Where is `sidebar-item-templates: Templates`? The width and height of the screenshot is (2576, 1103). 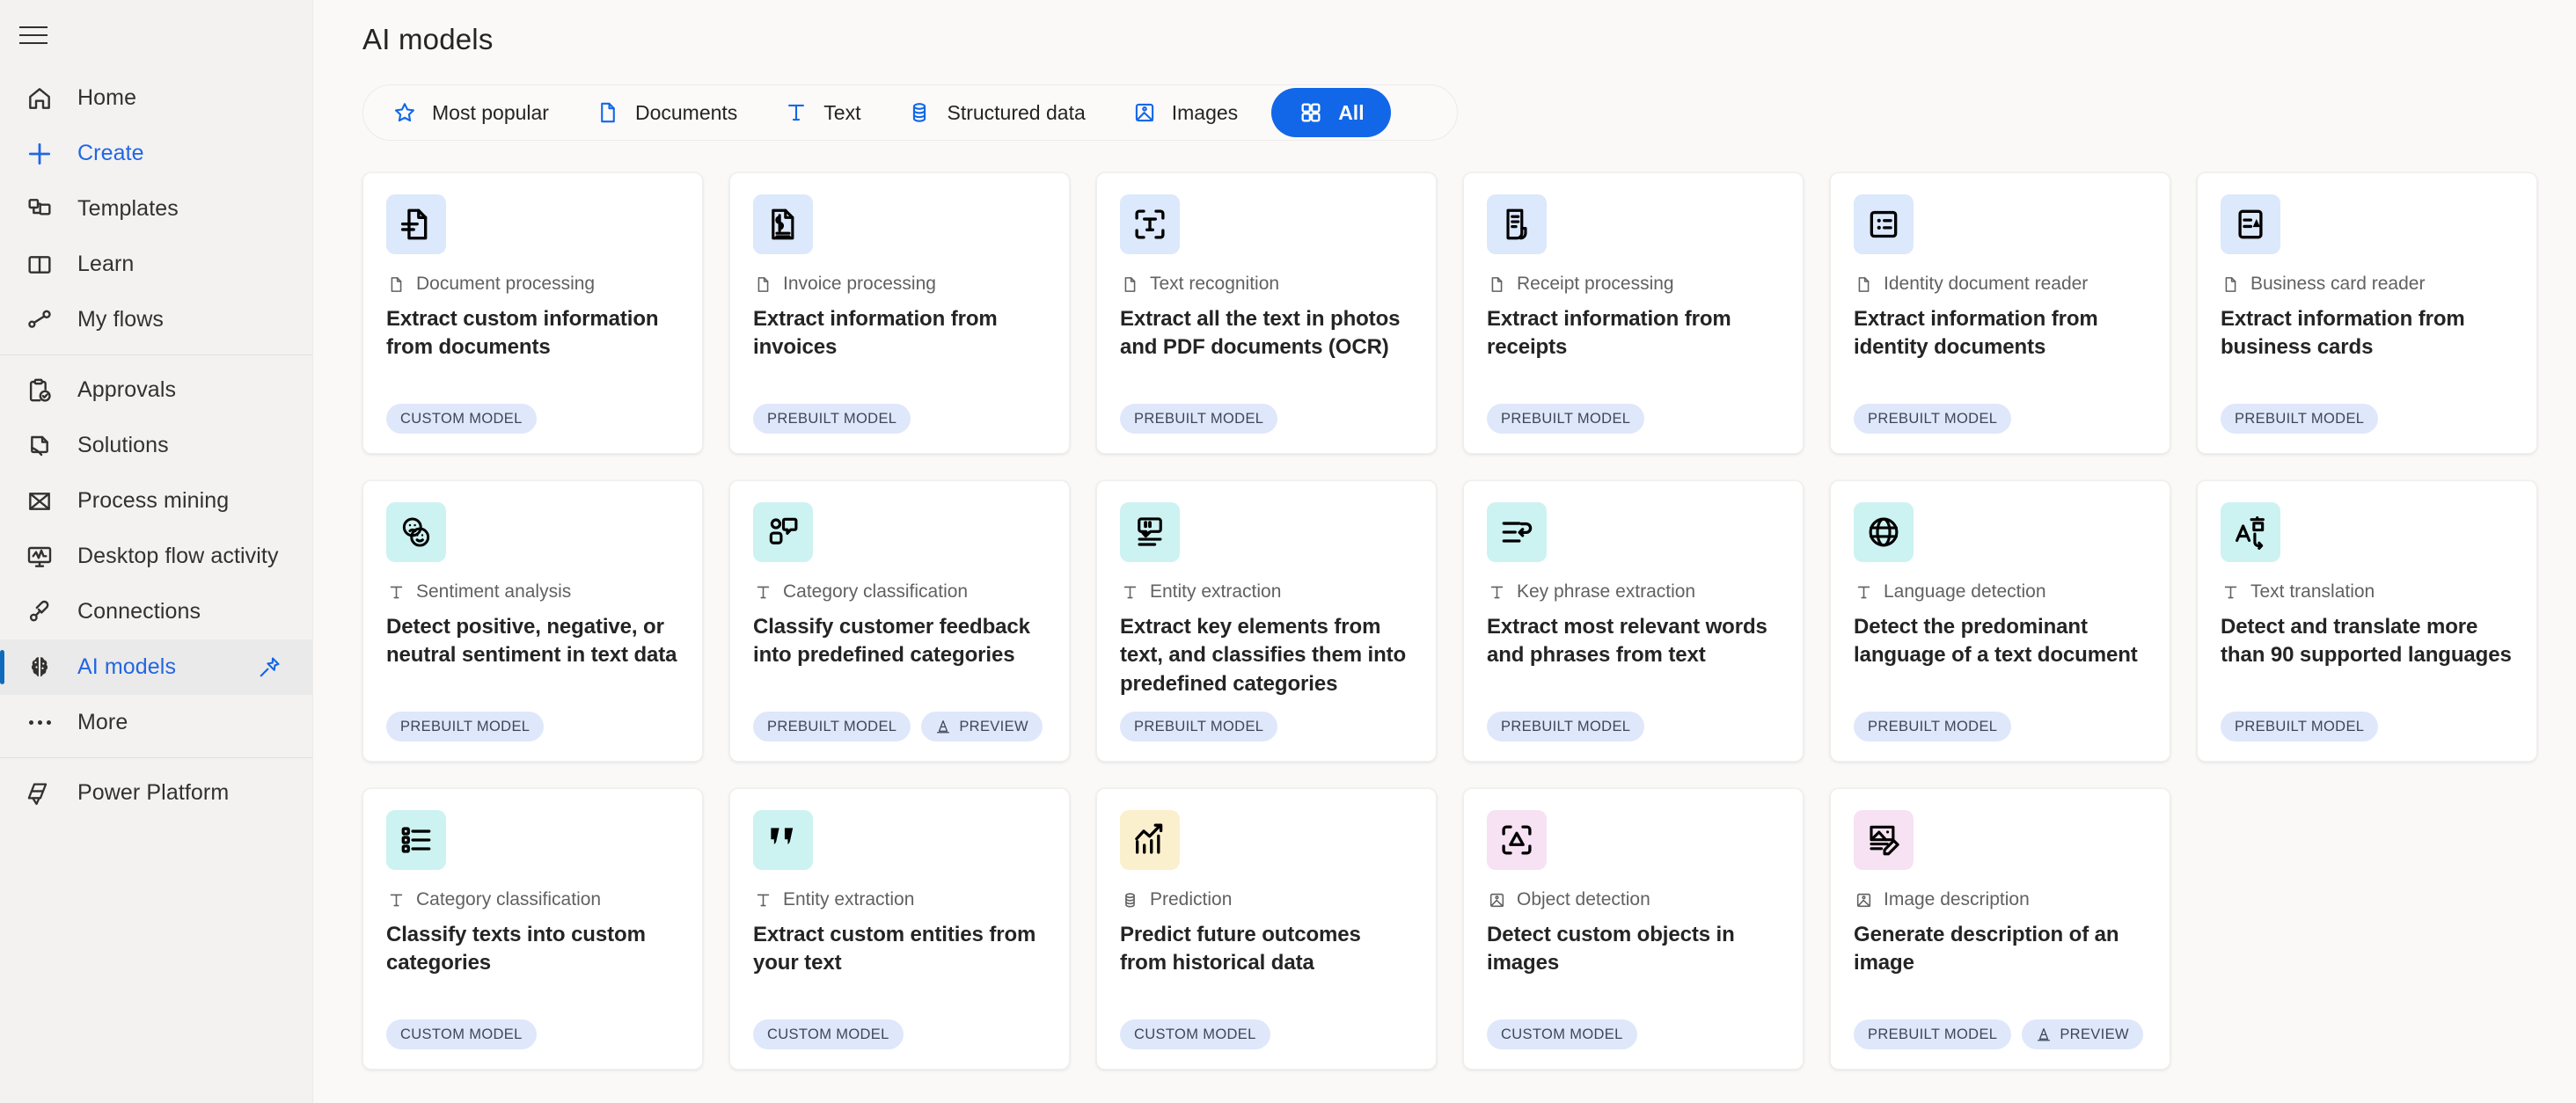
sidebar-item-templates: Templates is located at coordinates (156, 209).